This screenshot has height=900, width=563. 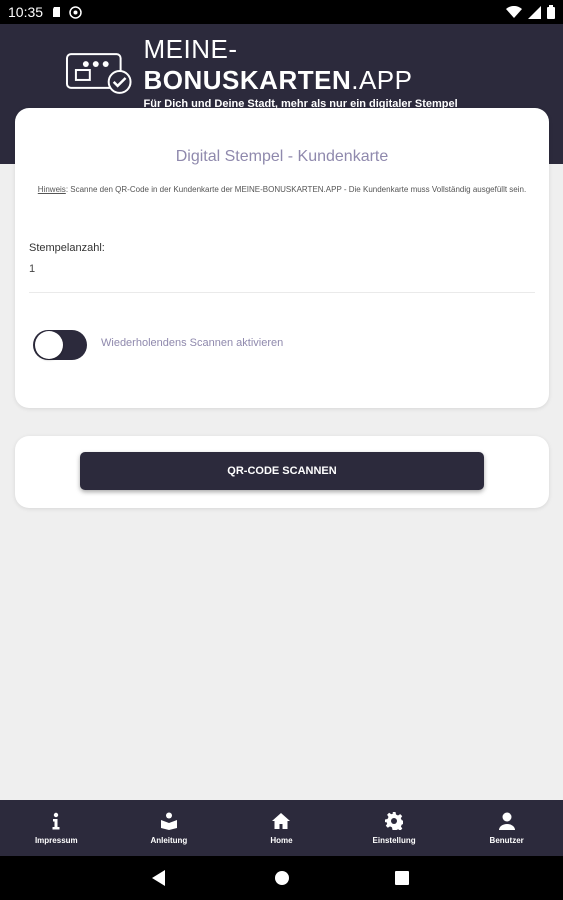 I want to click on nav-label: Anleitung, so click(x=169, y=840).